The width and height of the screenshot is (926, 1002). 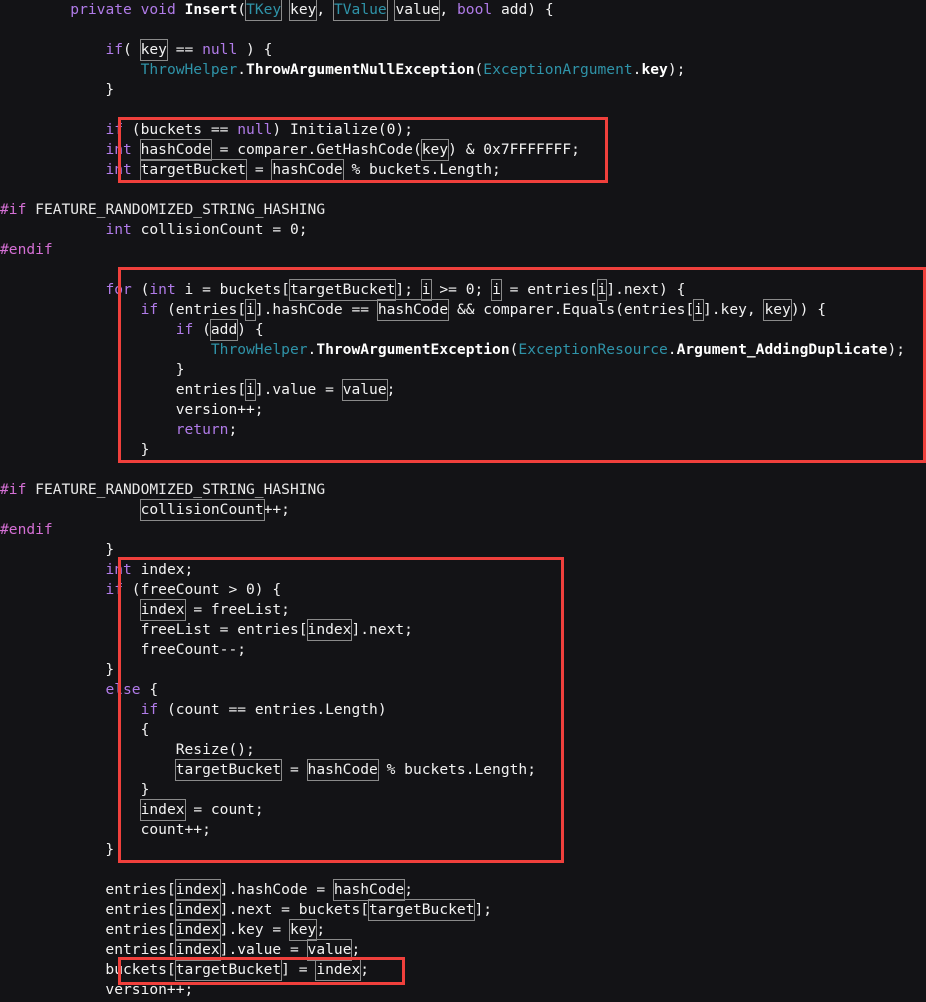 I want to click on code-line: if( key == null ) {, so click(x=189, y=50).